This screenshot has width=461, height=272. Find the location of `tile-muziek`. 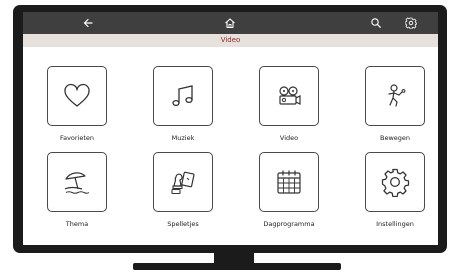

tile-muziek is located at coordinates (183, 96).